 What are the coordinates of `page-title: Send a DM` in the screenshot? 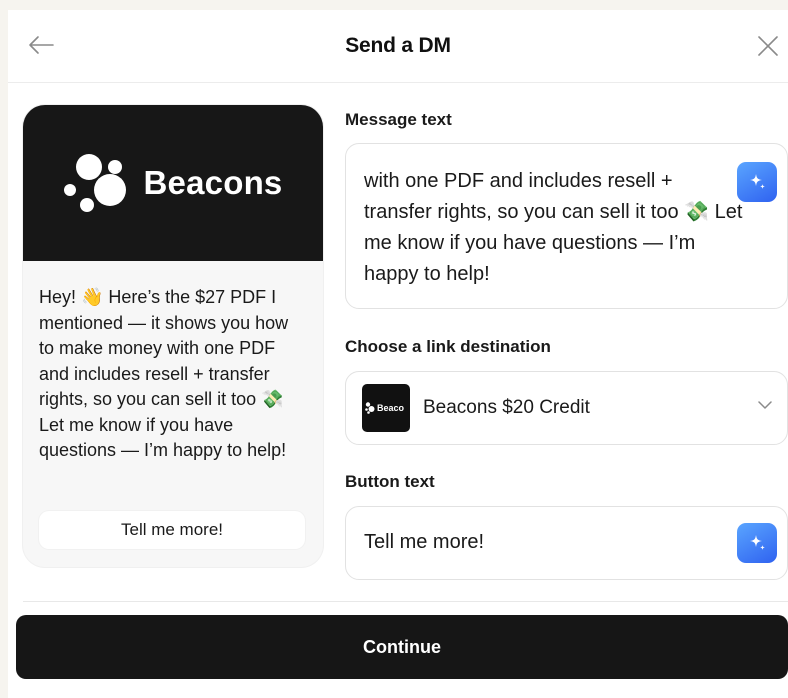 It's located at (398, 45).